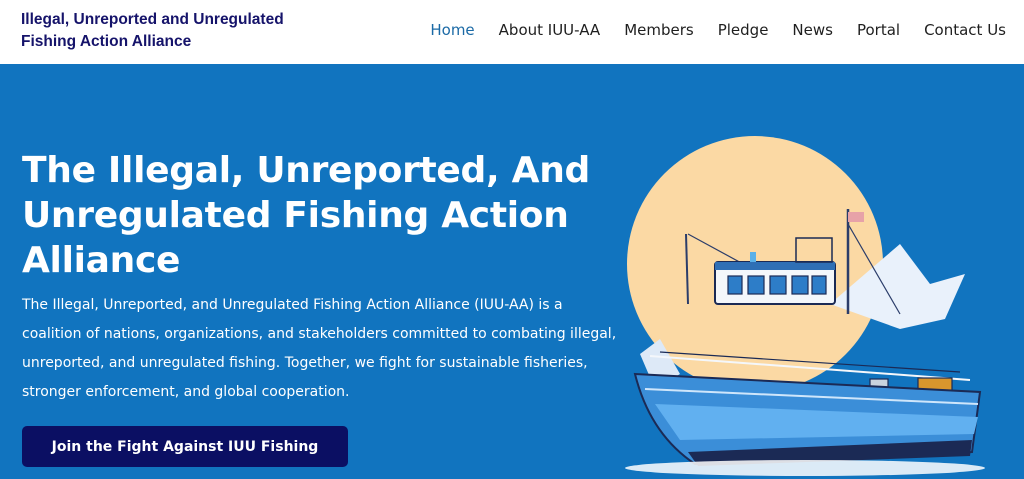 The width and height of the screenshot is (1024, 479). I want to click on nav-item-pledge: Pledge, so click(743, 30).